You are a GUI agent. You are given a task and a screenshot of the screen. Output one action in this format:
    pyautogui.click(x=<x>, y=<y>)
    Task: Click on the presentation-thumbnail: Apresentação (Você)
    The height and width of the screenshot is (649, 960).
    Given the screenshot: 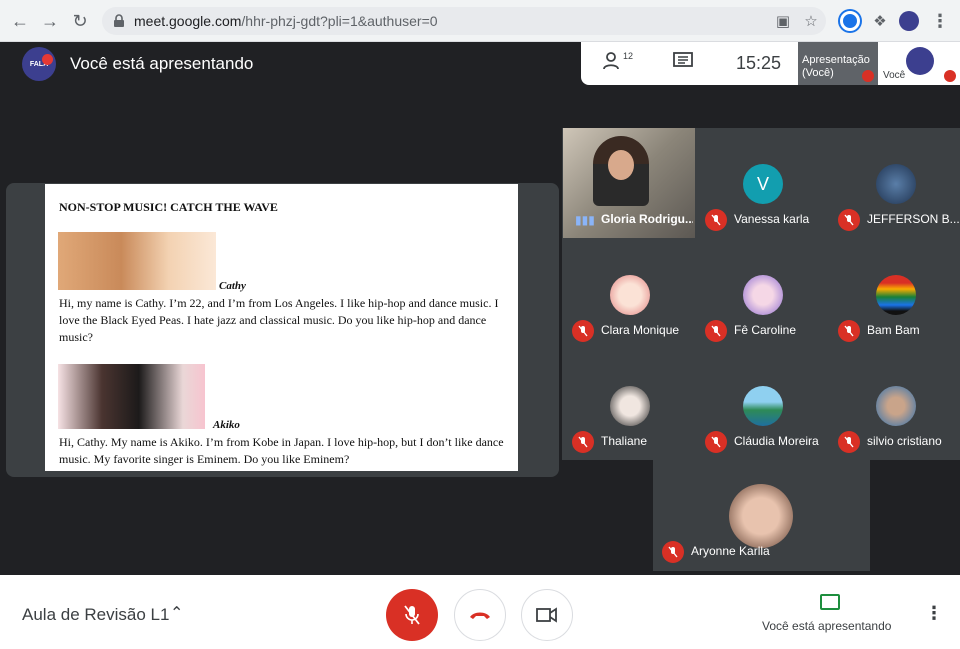 What is the action you would take?
    pyautogui.click(x=838, y=63)
    